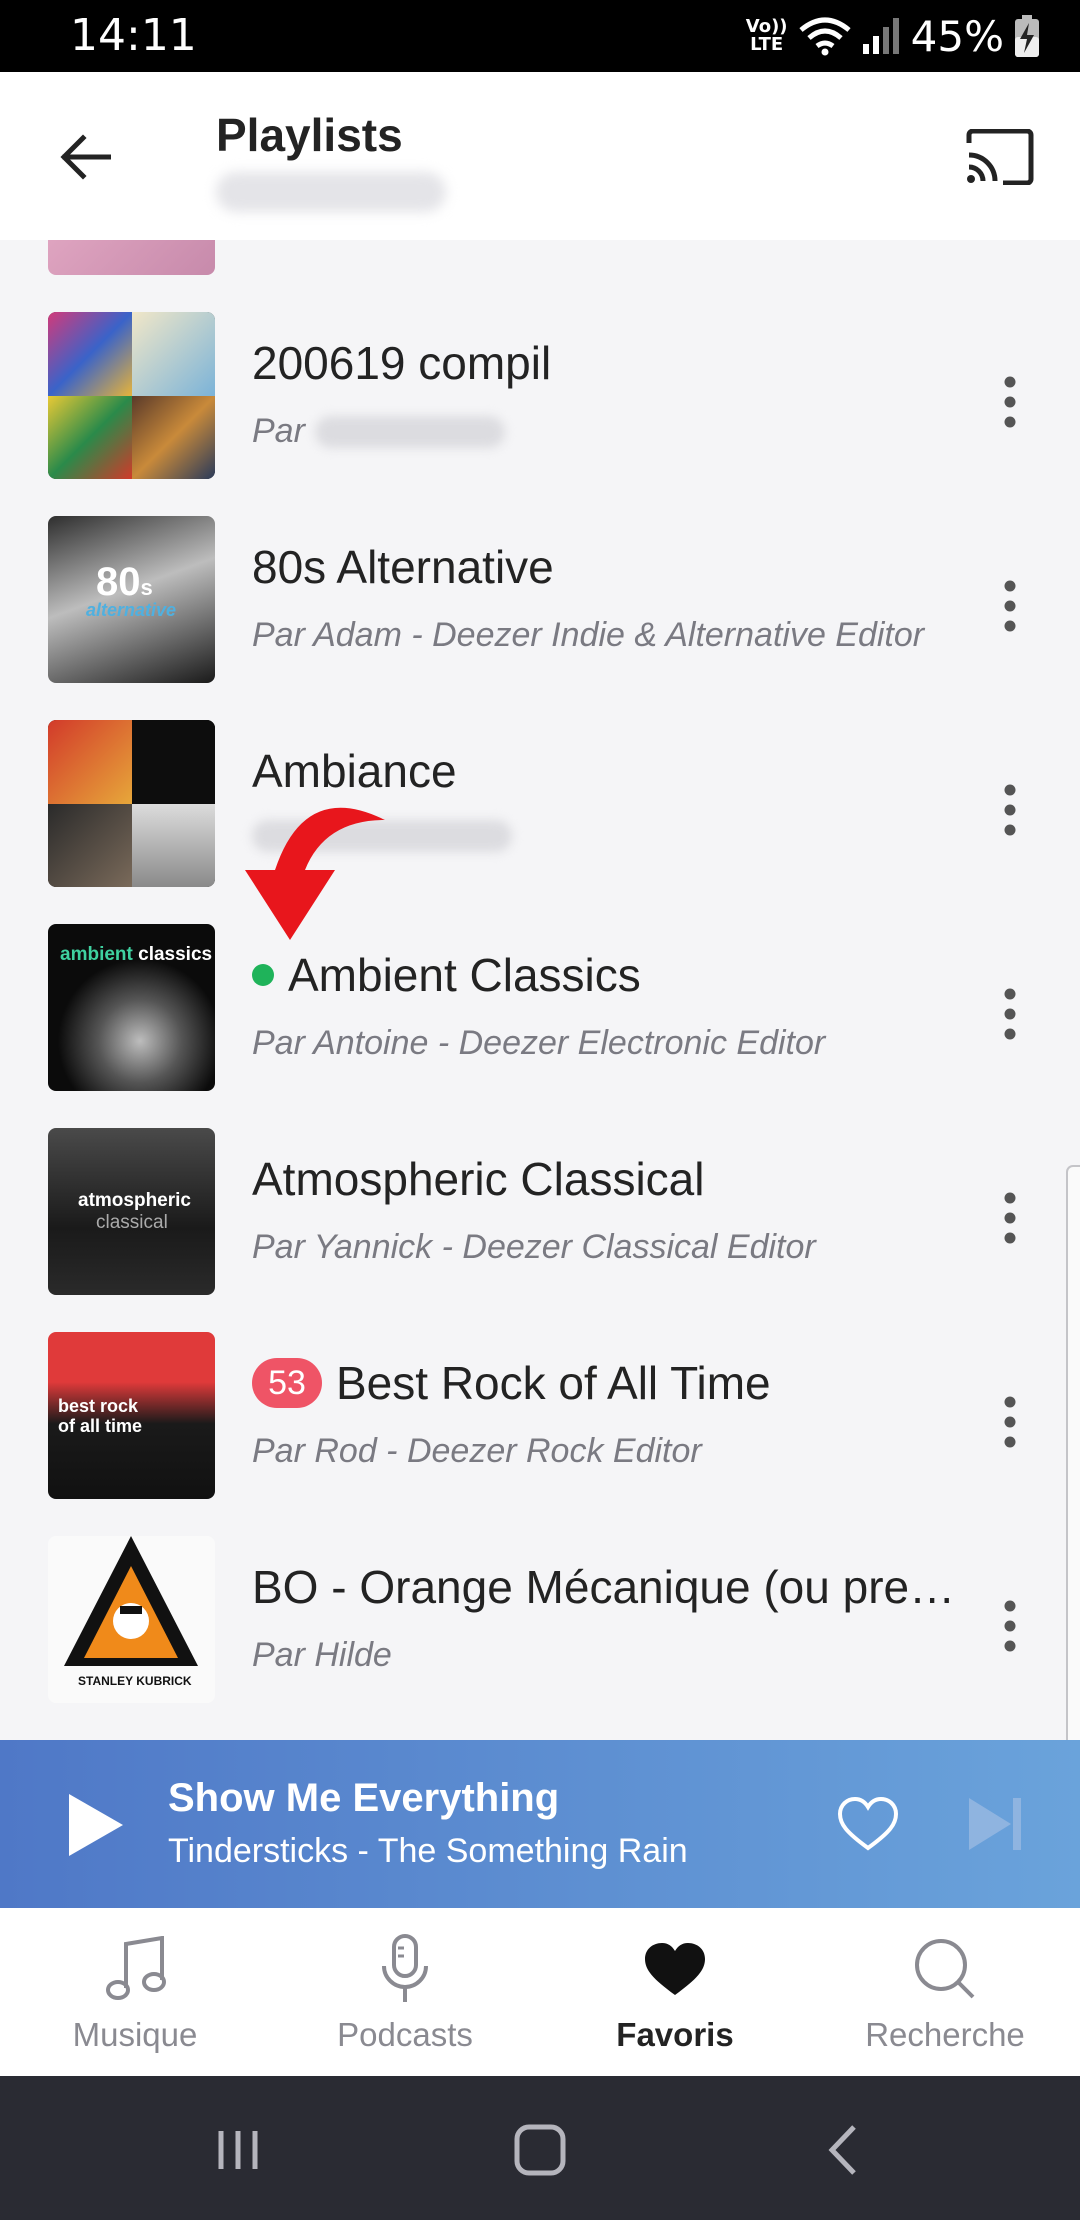 This screenshot has height=2220, width=1080. I want to click on playlist-subtitle: Par, so click(378, 431).